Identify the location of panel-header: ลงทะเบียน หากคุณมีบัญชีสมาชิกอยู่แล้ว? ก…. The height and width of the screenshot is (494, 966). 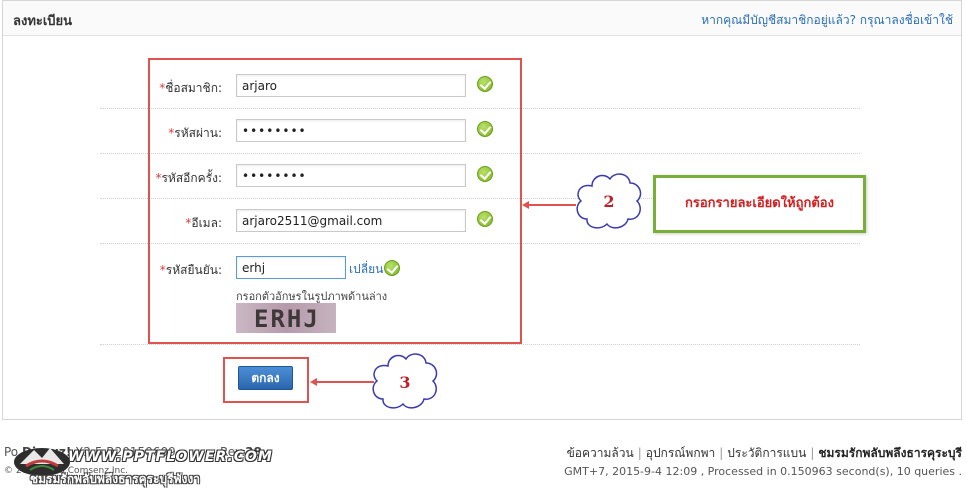
(482, 18).